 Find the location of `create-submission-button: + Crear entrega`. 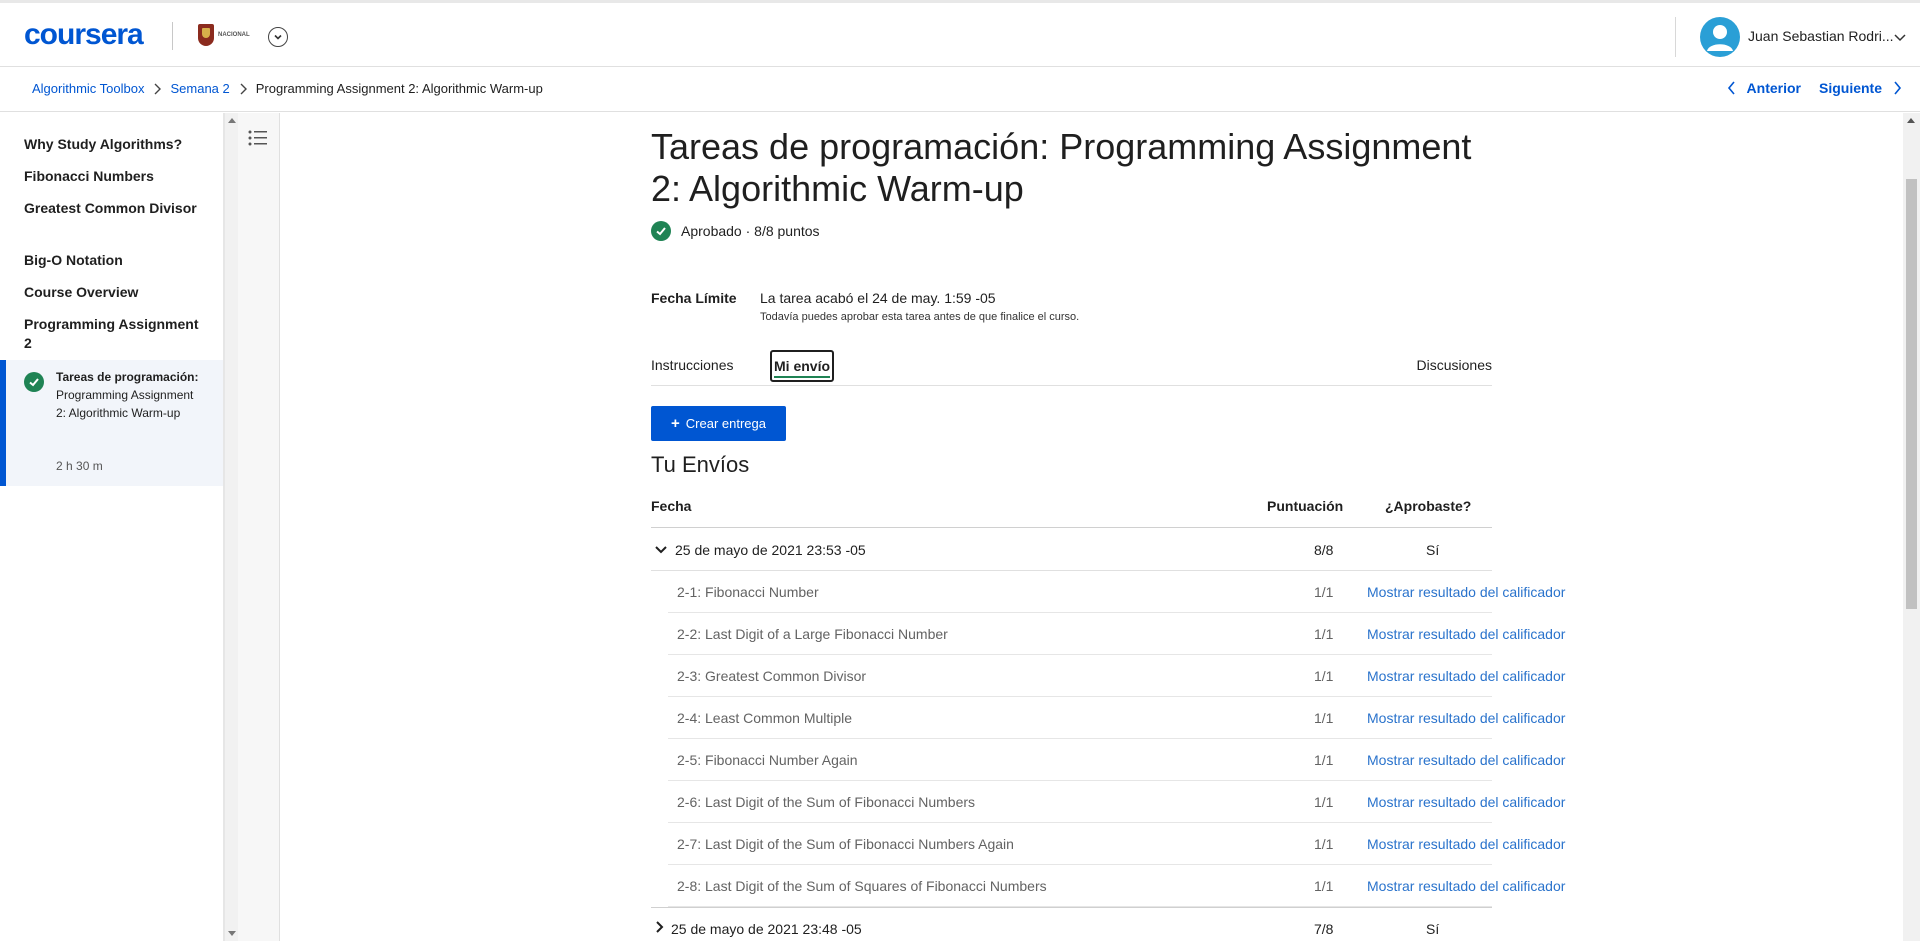

create-submission-button: + Crear entrega is located at coordinates (718, 423).